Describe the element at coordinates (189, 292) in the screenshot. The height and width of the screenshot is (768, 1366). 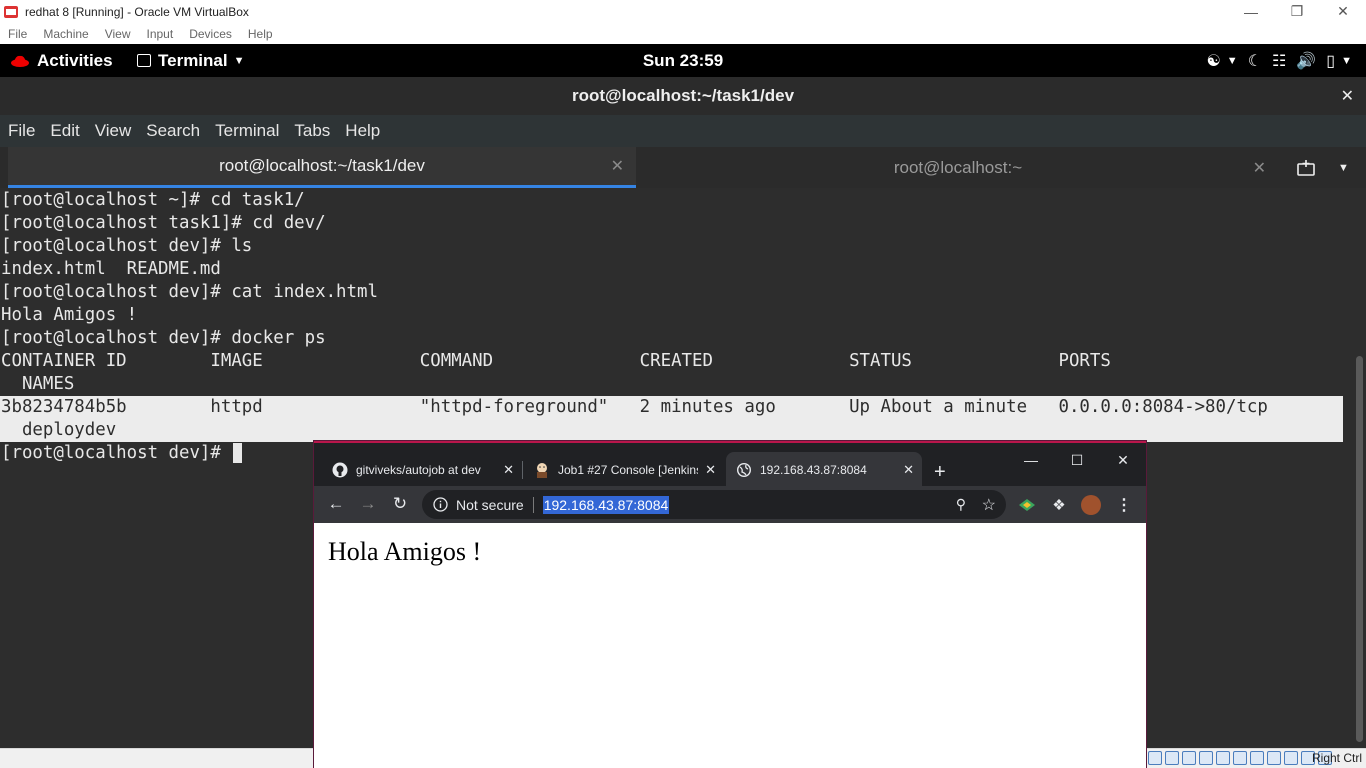
I see `terminal-line: [root@localhost dev]# cat index.html` at that location.